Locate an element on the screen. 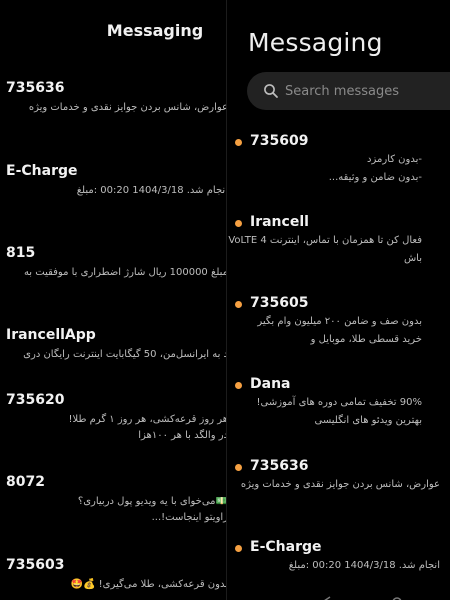  conversation-sender: 735605 is located at coordinates (279, 303).